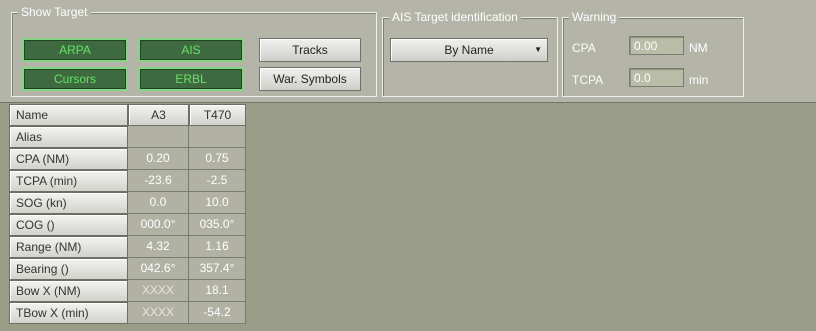  Describe the element at coordinates (698, 48) in the screenshot. I see `cpa-unit: NM` at that location.